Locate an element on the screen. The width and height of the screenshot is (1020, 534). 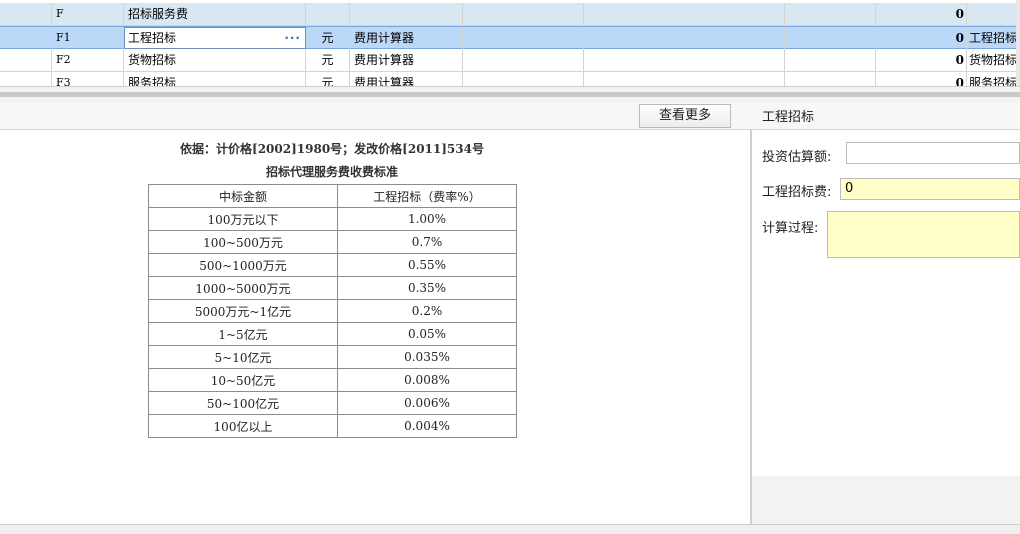
rate-cell: 0.2% is located at coordinates (427, 311).